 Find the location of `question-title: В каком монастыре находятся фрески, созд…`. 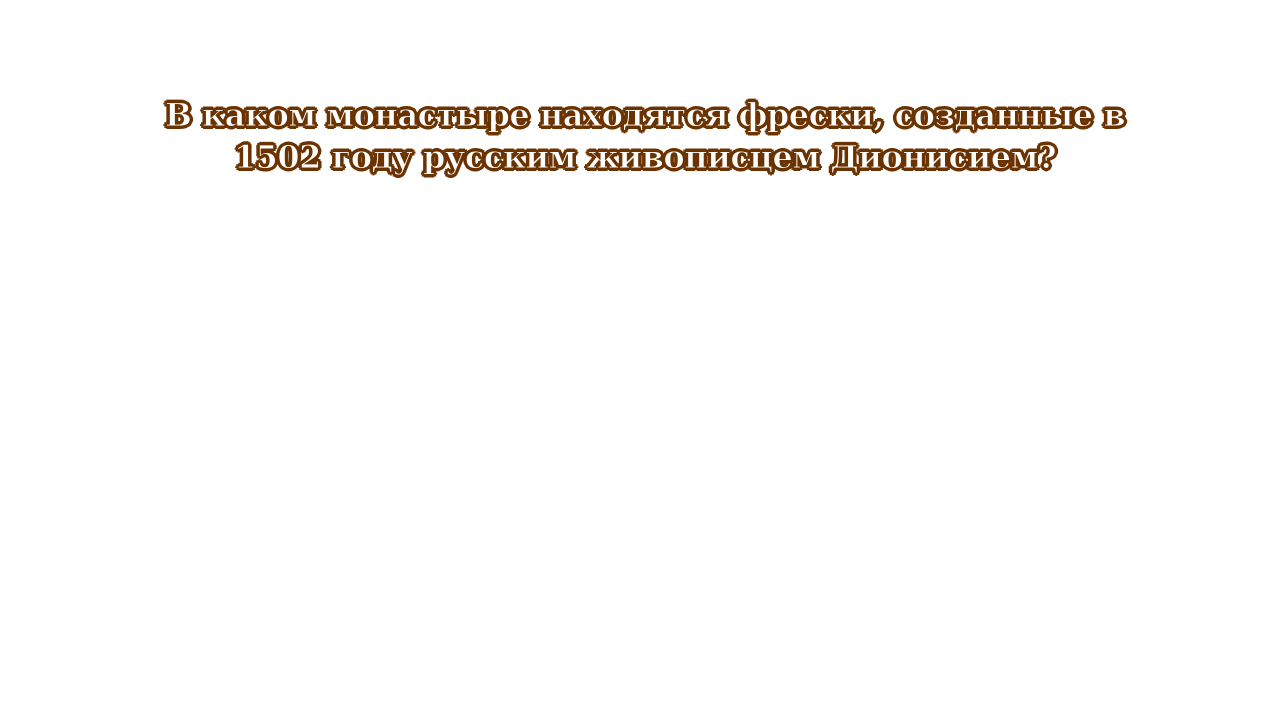

question-title: В каком монастыре находятся фрески, созд… is located at coordinates (645, 136).